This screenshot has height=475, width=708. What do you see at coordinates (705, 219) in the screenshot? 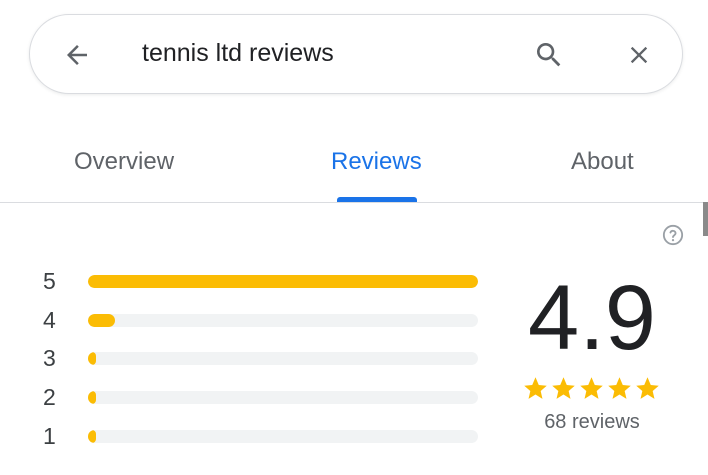
I see `scrollbar-thumb` at bounding box center [705, 219].